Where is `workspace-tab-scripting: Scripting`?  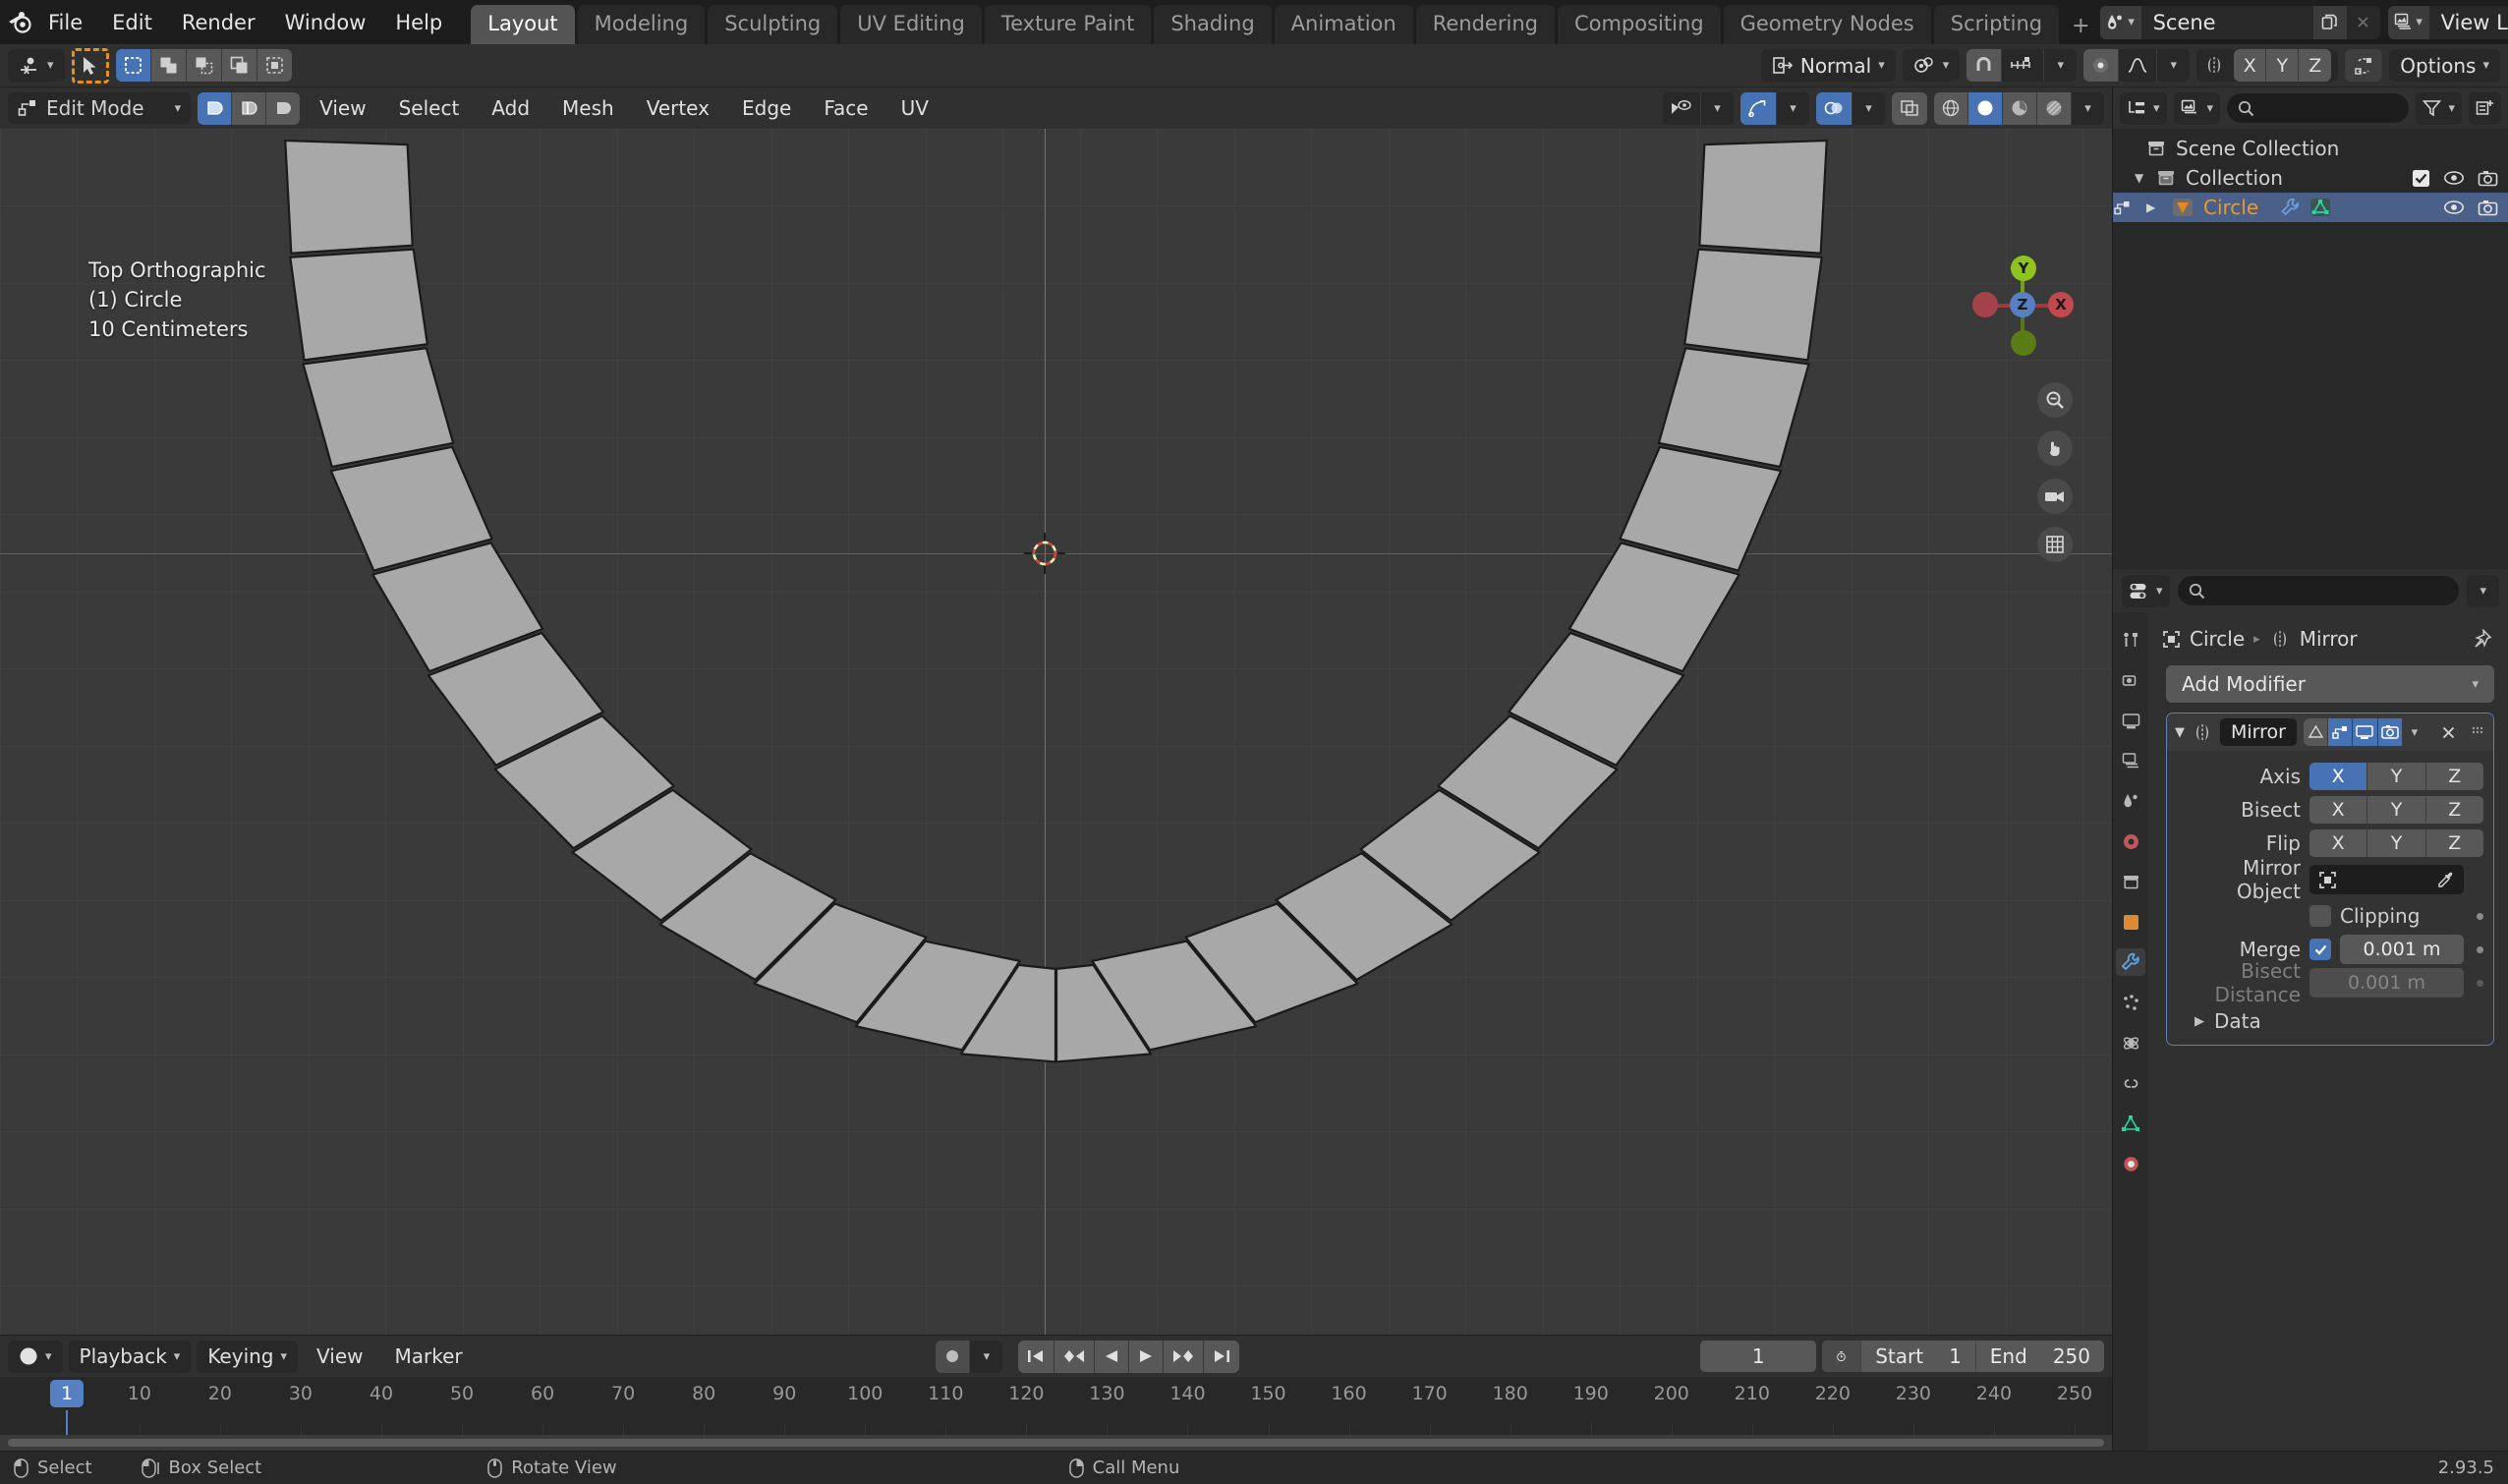 workspace-tab-scripting: Scripting is located at coordinates (1996, 24).